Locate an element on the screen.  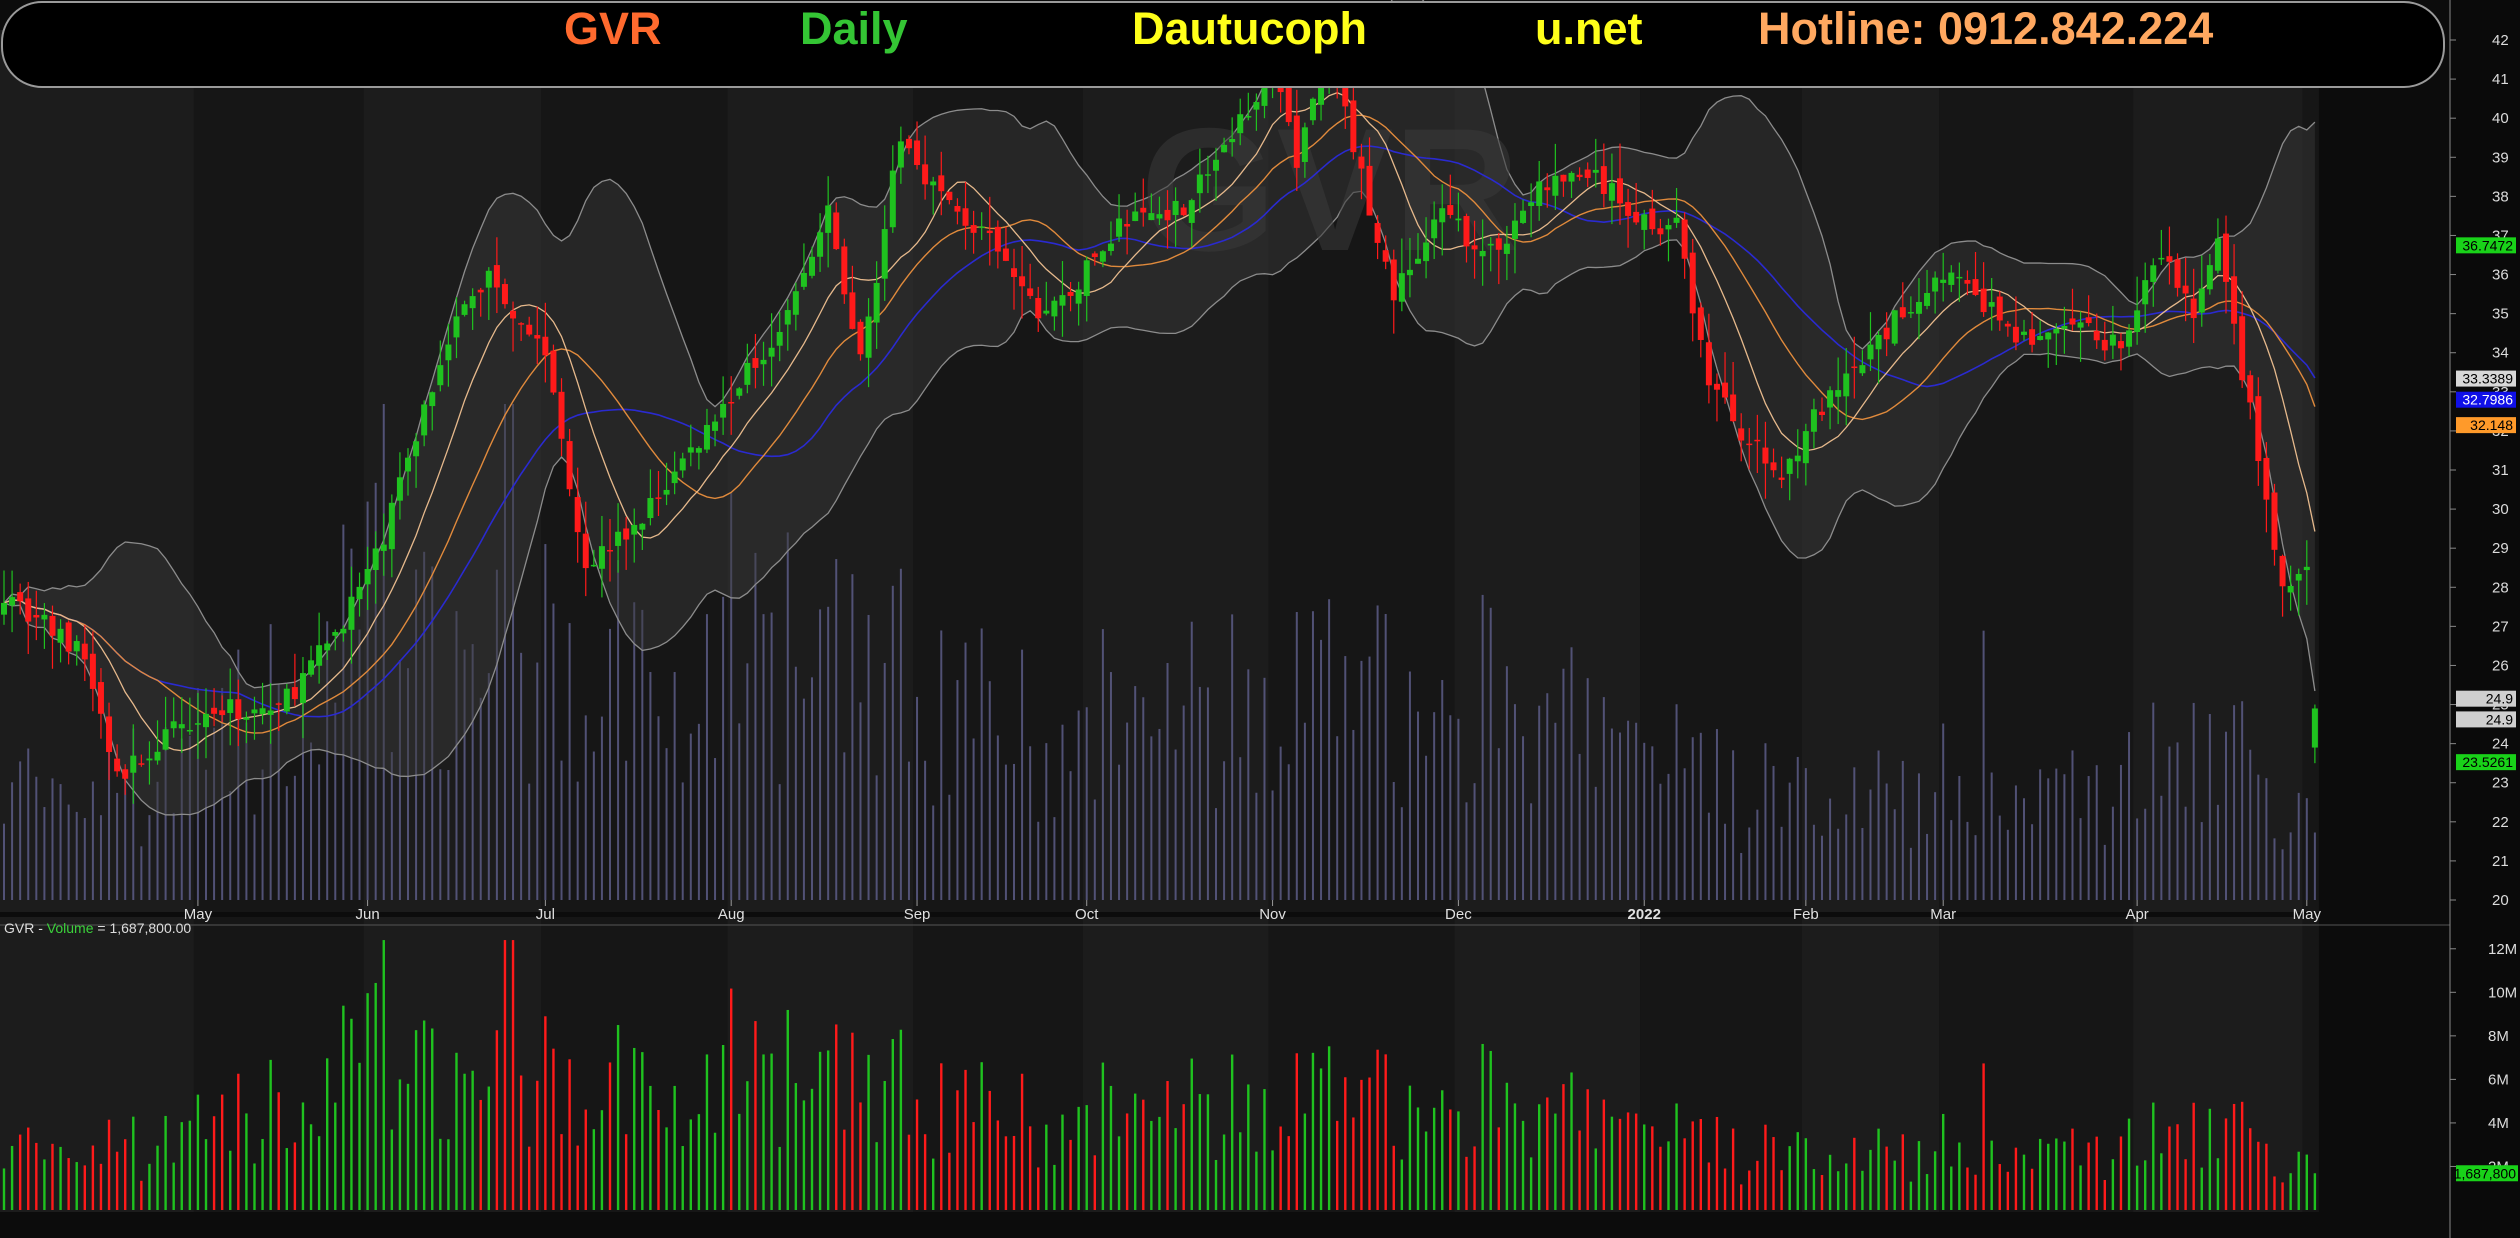
month-label: May is located at coordinates (2307, 914).